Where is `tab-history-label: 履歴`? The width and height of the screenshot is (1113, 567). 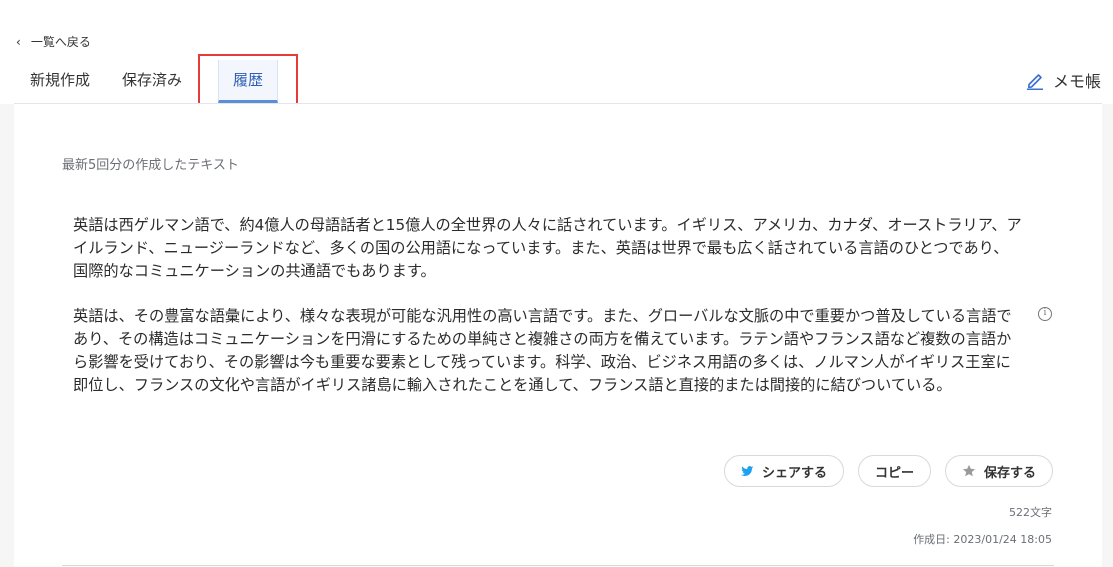 tab-history-label: 履歴 is located at coordinates (248, 81).